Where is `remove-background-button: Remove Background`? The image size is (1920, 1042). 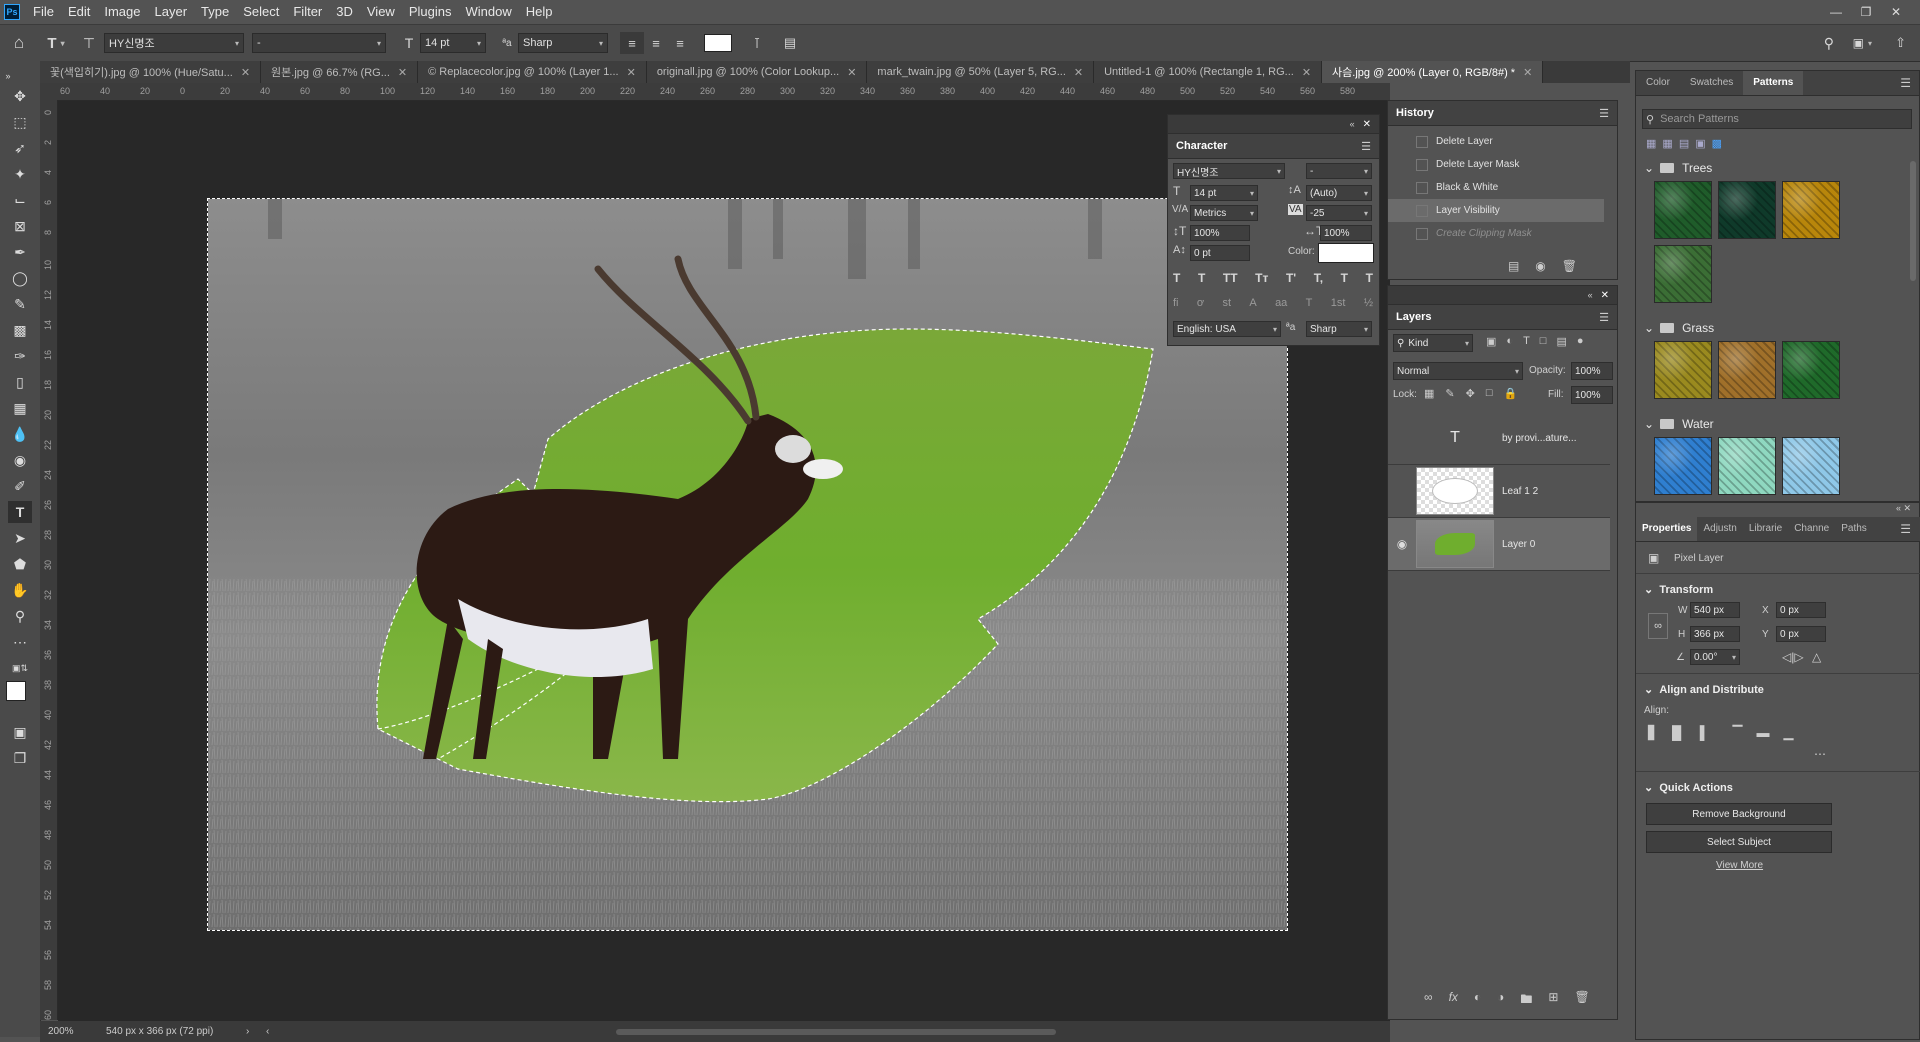
remove-background-button: Remove Background is located at coordinates (1739, 814).